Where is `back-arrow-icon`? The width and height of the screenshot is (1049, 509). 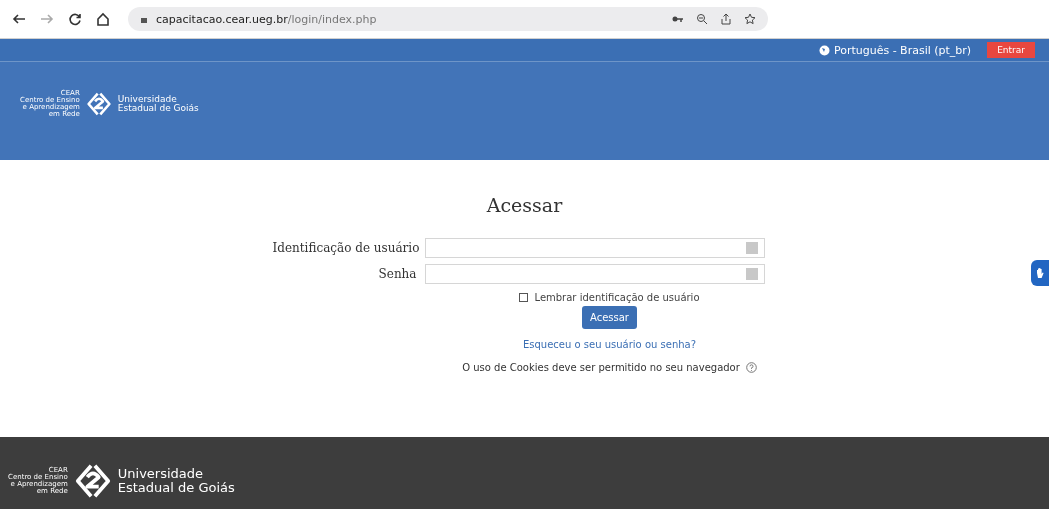 back-arrow-icon is located at coordinates (19, 19).